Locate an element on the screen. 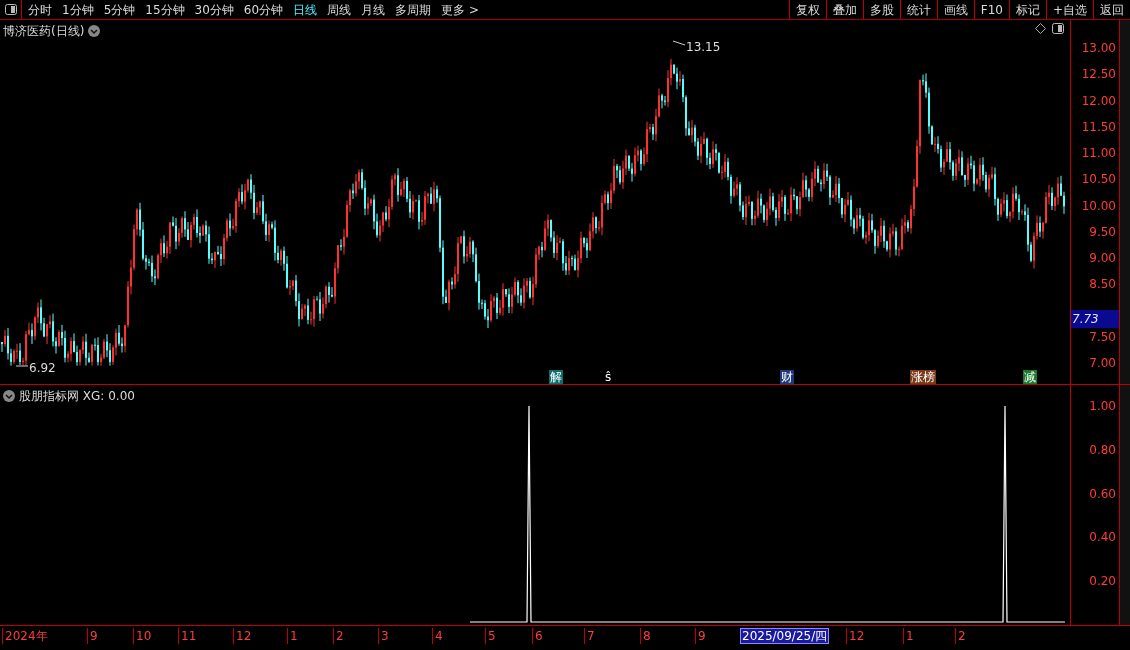  period-tab: 15分钟 is located at coordinates (165, 9).